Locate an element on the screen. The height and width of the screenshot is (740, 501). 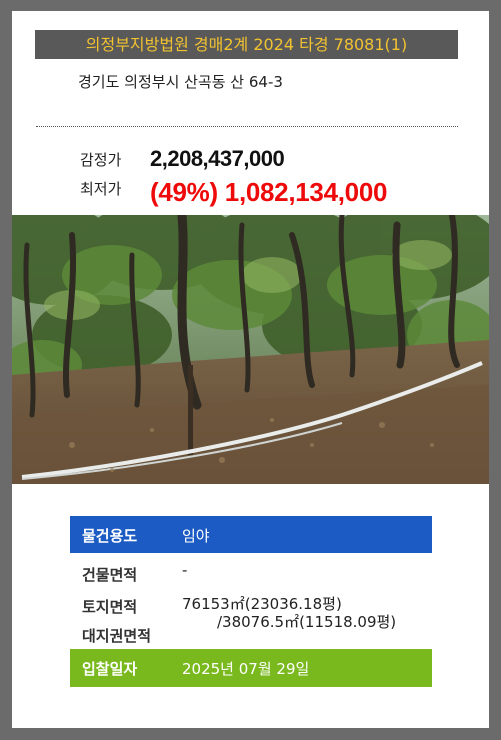
land-area-label: 토지면적 is located at coordinates (110, 607).